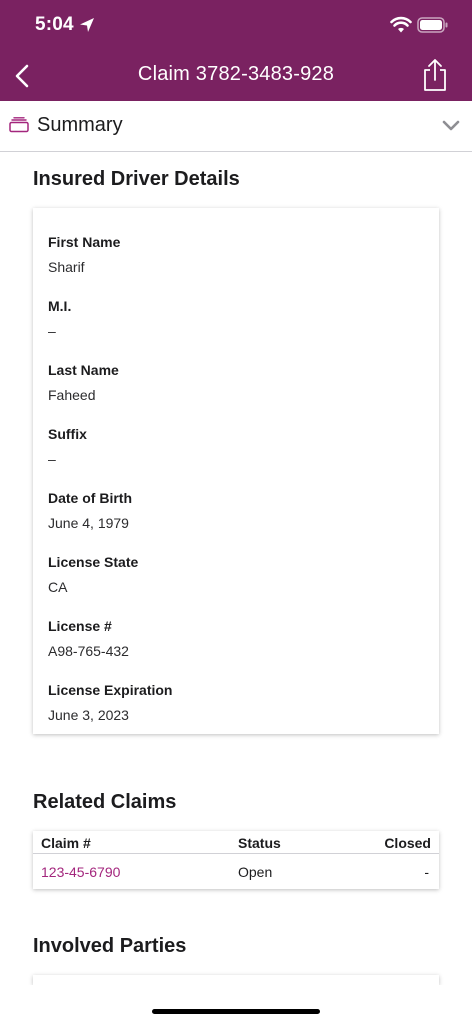  I want to click on field-middle-initial: M.I. –, so click(59, 318).